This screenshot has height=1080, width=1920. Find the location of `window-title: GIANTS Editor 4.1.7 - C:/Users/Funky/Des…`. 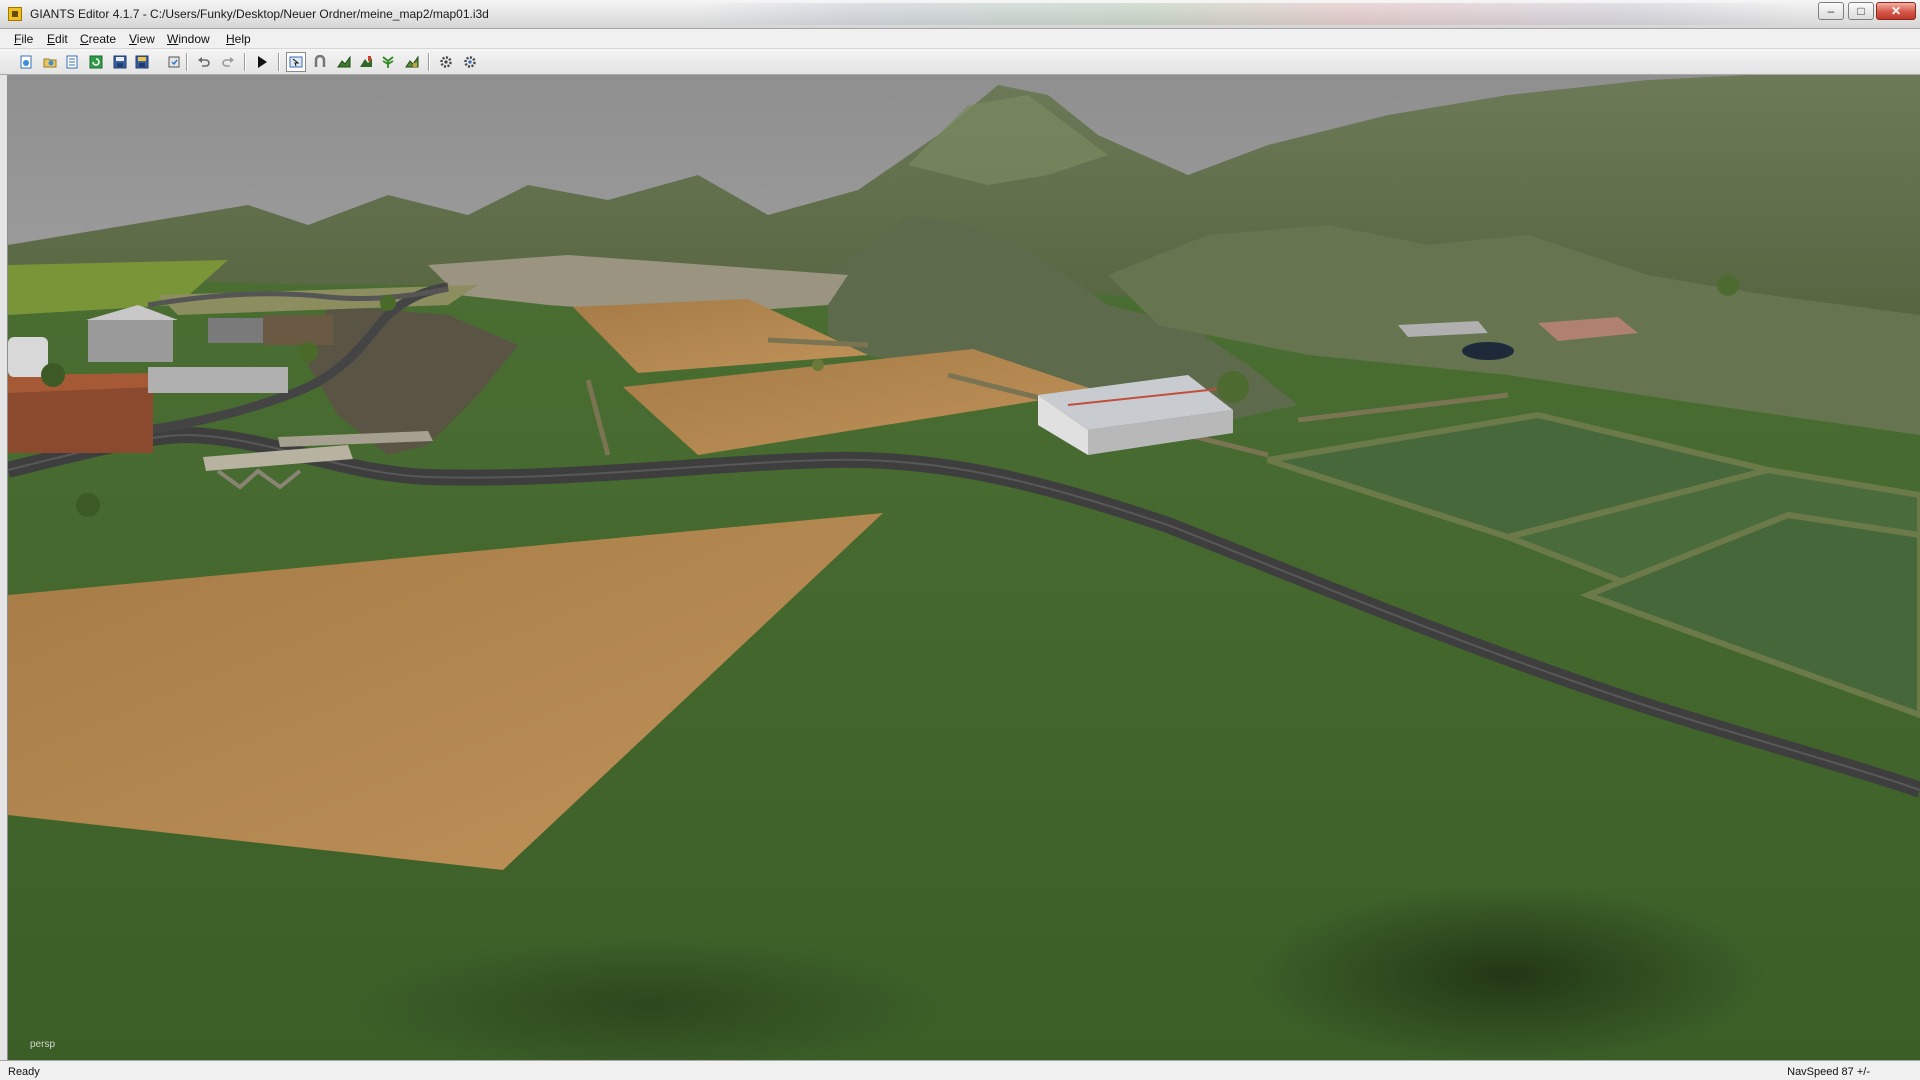

window-title: GIANTS Editor 4.1.7 - C:/Users/Funky/Des… is located at coordinates (259, 14).